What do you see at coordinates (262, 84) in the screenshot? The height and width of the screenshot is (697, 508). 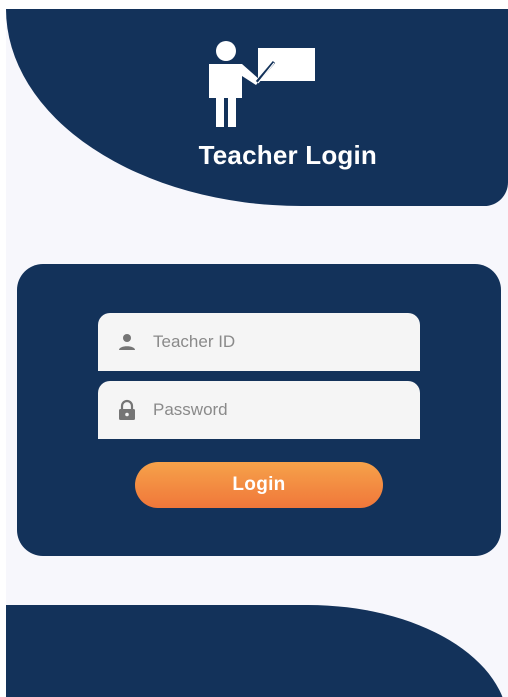 I see `teacher-at-board-icon` at bounding box center [262, 84].